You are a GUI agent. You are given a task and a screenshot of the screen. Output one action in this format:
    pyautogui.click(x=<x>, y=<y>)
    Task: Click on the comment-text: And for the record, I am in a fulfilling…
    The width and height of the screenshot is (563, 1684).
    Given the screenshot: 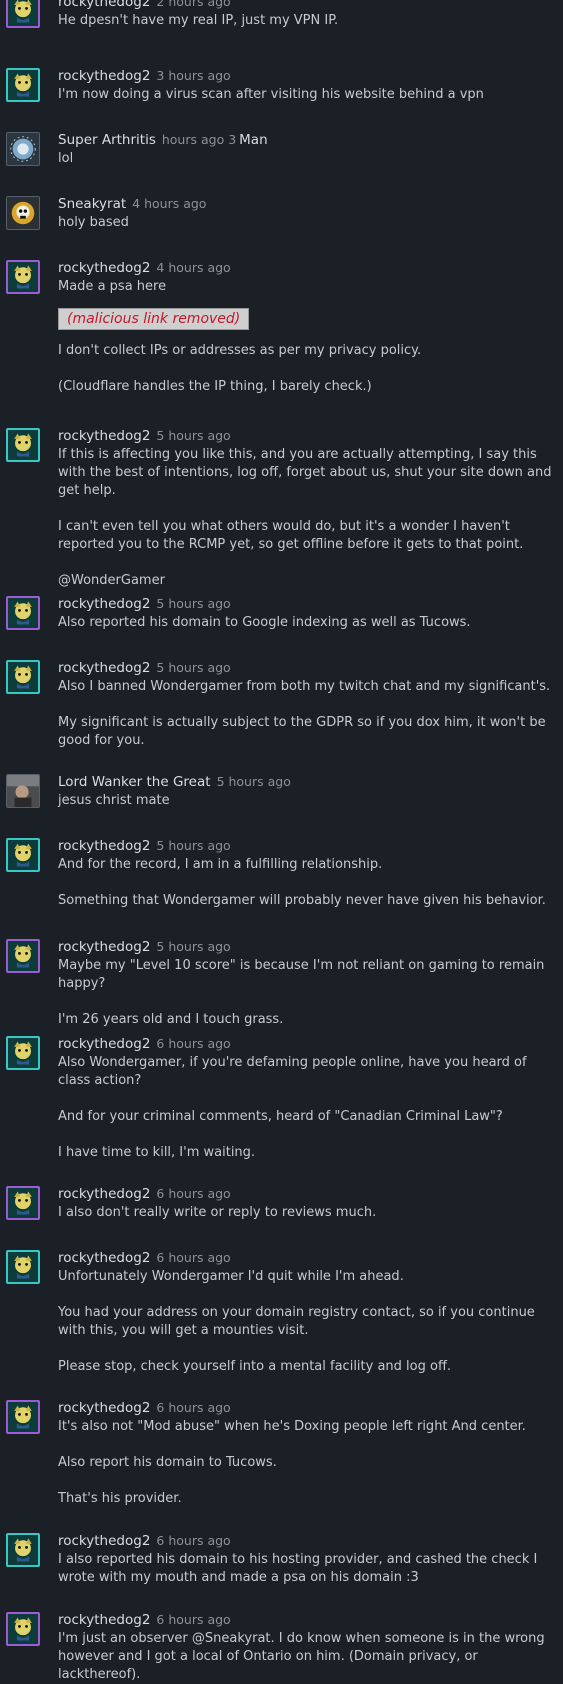 What is the action you would take?
    pyautogui.click(x=220, y=864)
    